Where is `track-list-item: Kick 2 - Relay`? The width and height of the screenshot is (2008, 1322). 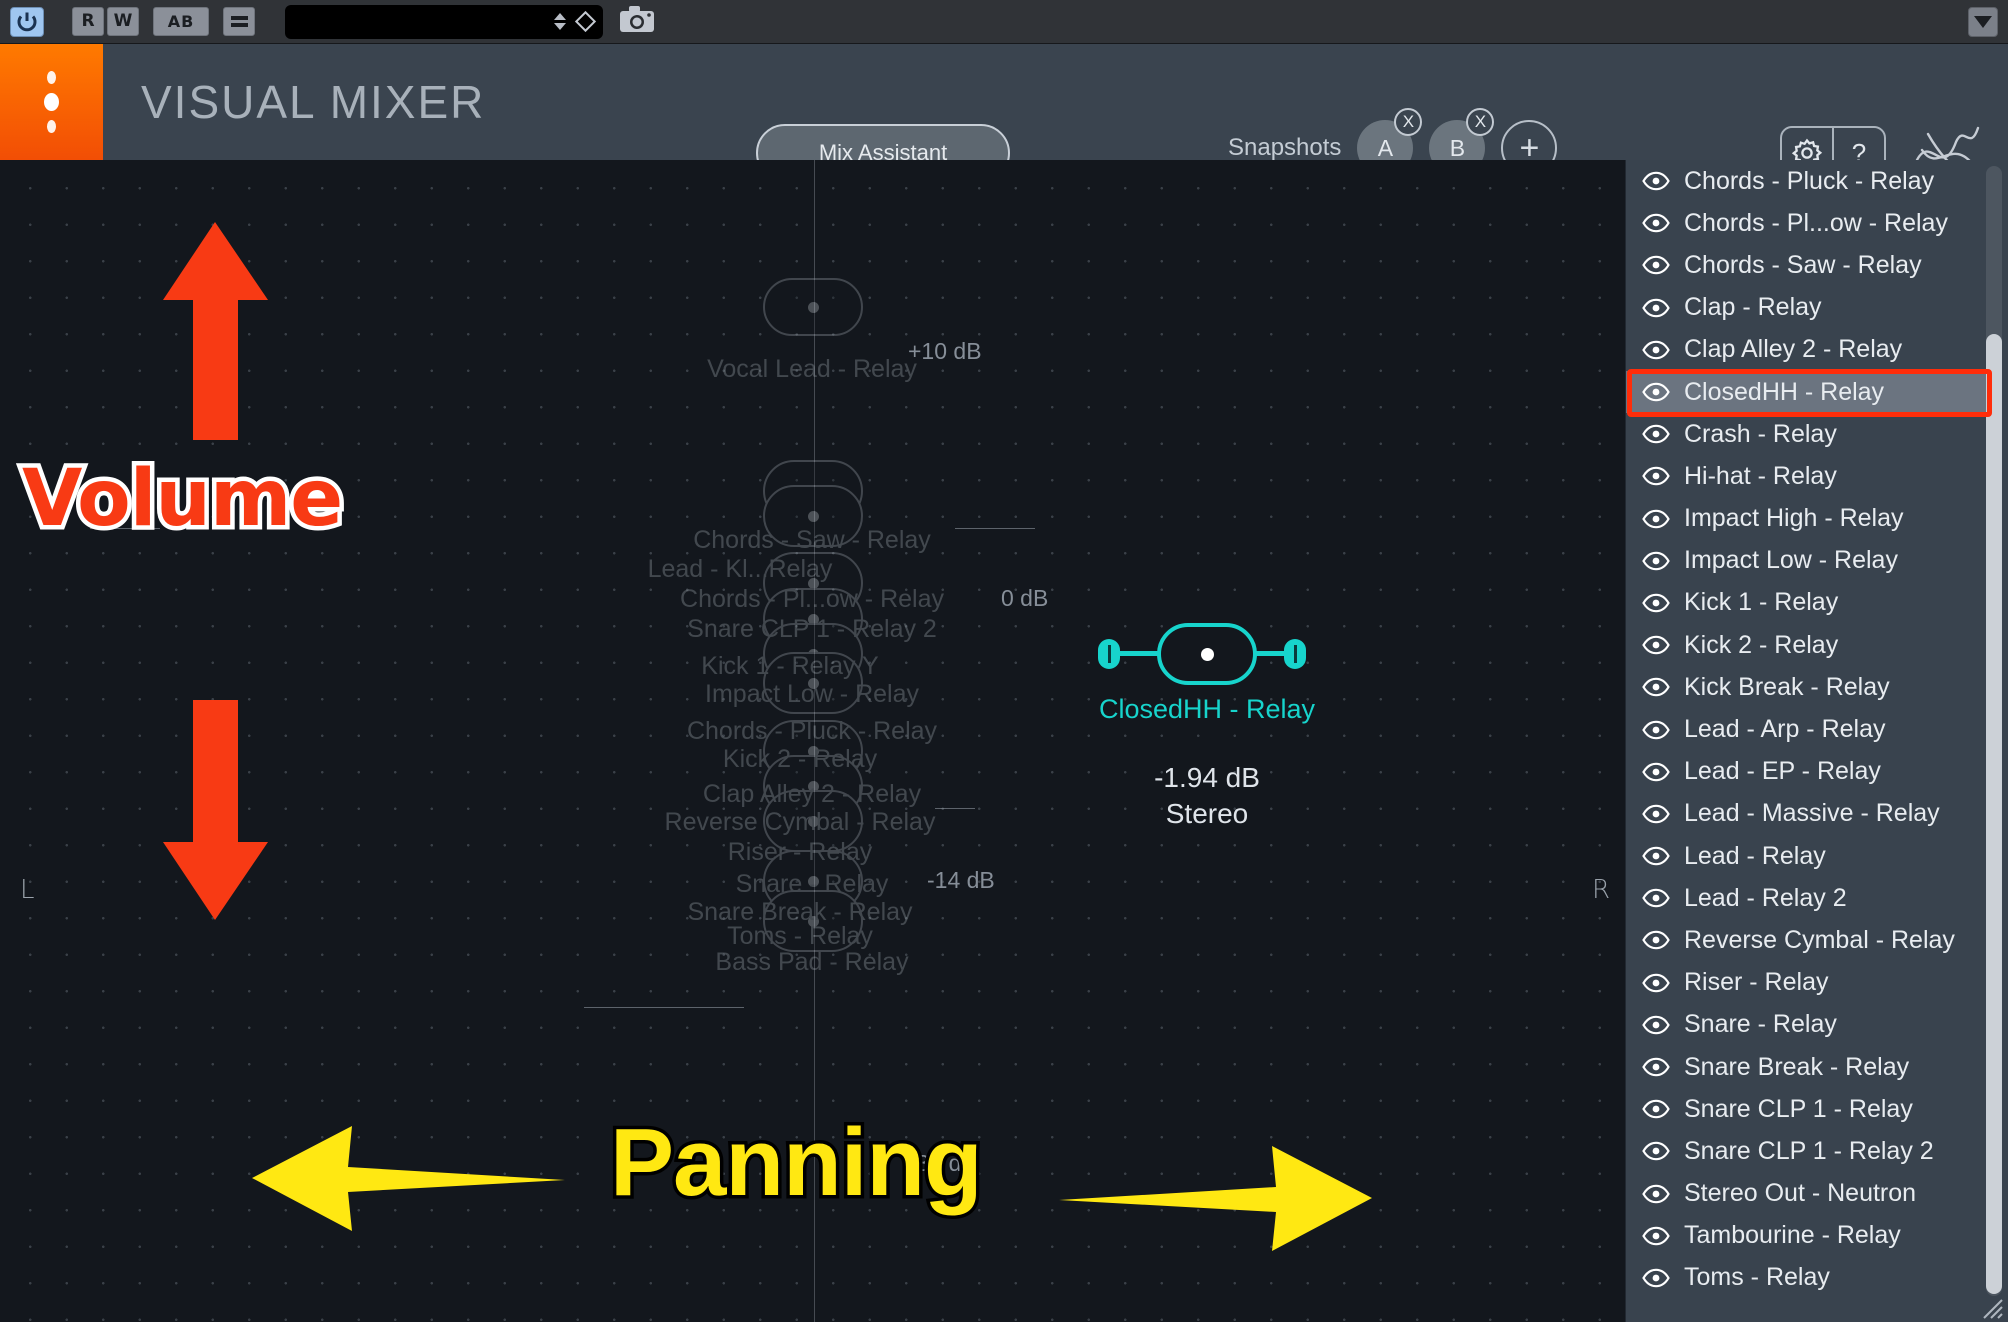
track-list-item: Kick 2 - Relay is located at coordinates (1806, 645).